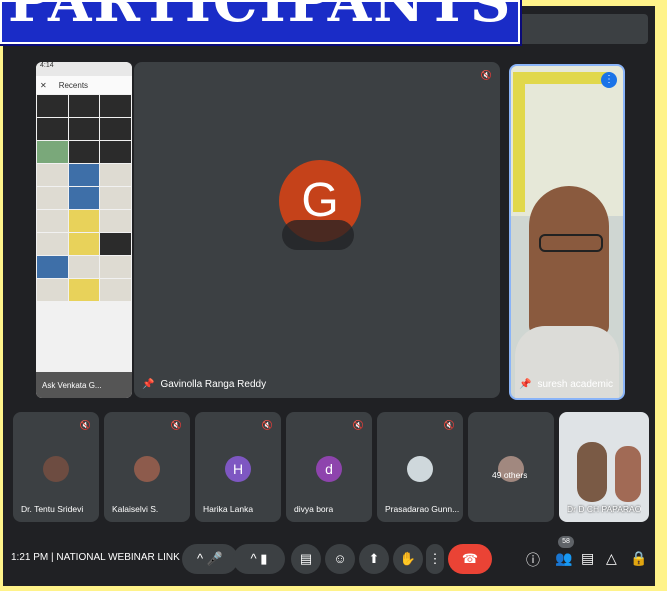 This screenshot has width=667, height=591. I want to click on phone-header-title: Recents, so click(73, 85).